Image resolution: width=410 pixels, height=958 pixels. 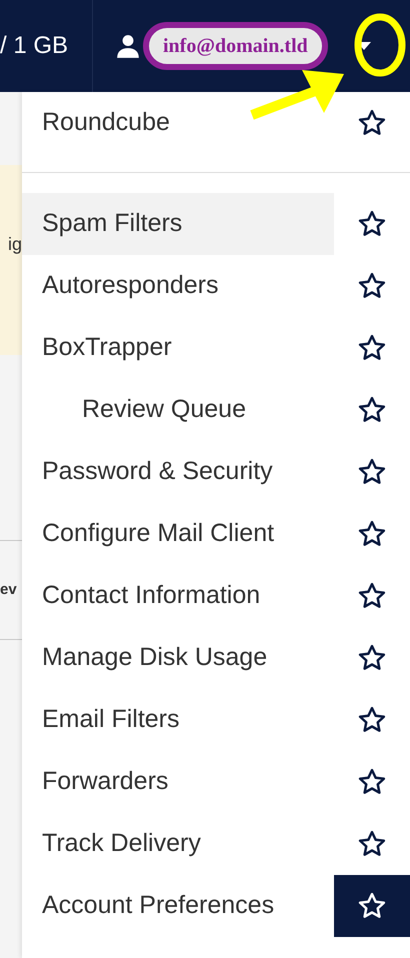 I want to click on menu-item: Email Filters, so click(x=178, y=720).